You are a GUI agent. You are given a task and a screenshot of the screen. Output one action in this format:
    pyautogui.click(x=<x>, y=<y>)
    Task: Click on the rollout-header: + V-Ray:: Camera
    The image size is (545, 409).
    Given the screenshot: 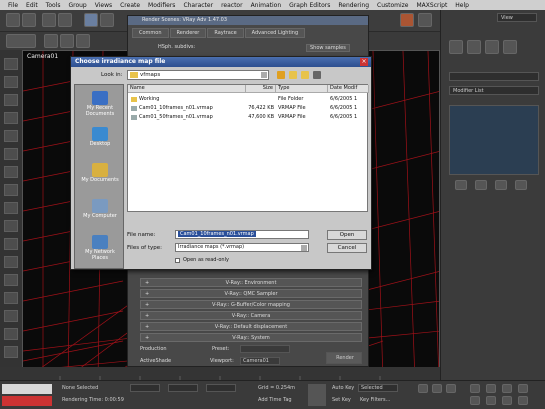 What is the action you would take?
    pyautogui.click(x=251, y=315)
    